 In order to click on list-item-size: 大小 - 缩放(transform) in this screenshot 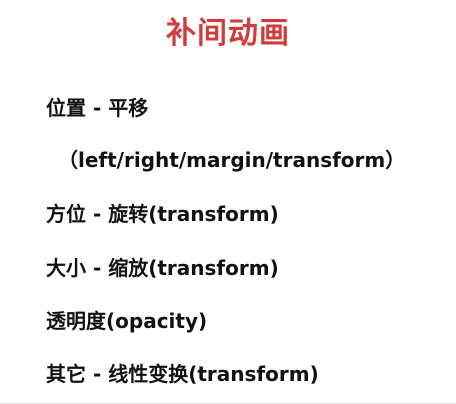, I will do `click(162, 268)`.